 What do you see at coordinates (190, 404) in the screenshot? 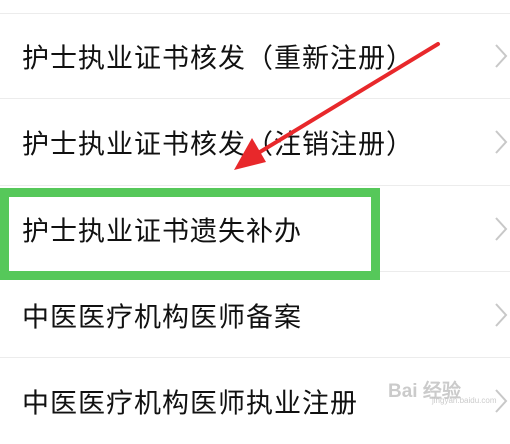
I see `list-item-label: 中医医疗机构医师执业注册` at bounding box center [190, 404].